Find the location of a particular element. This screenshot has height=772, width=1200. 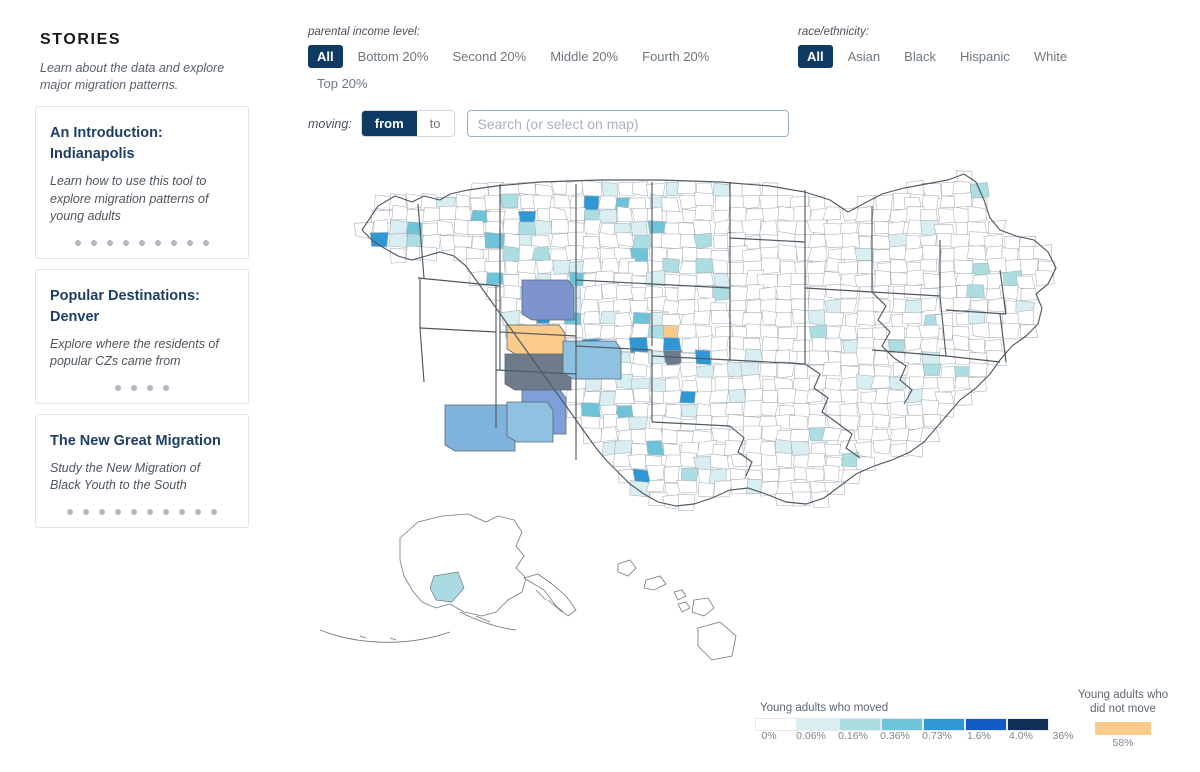

toggle-to: to is located at coordinates (435, 123).